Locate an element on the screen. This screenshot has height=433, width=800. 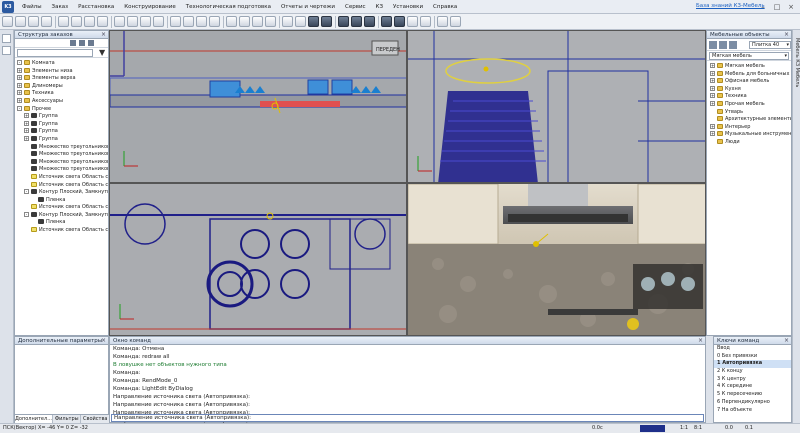
command-key-item: 2 К концу is located at coordinates (752, 372).